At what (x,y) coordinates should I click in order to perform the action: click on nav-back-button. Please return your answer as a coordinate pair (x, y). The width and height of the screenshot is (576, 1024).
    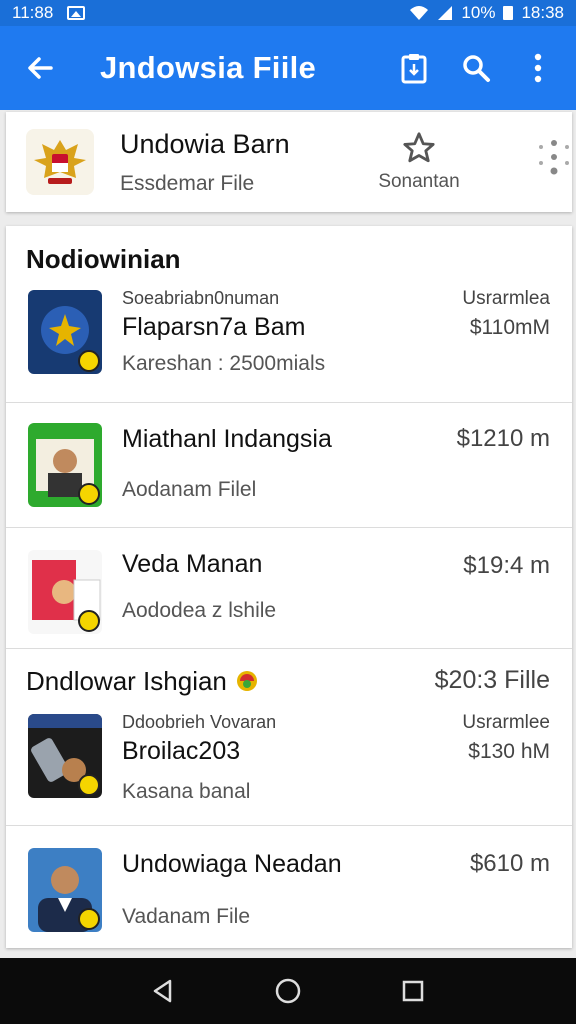
    Looking at the image, I should click on (163, 991).